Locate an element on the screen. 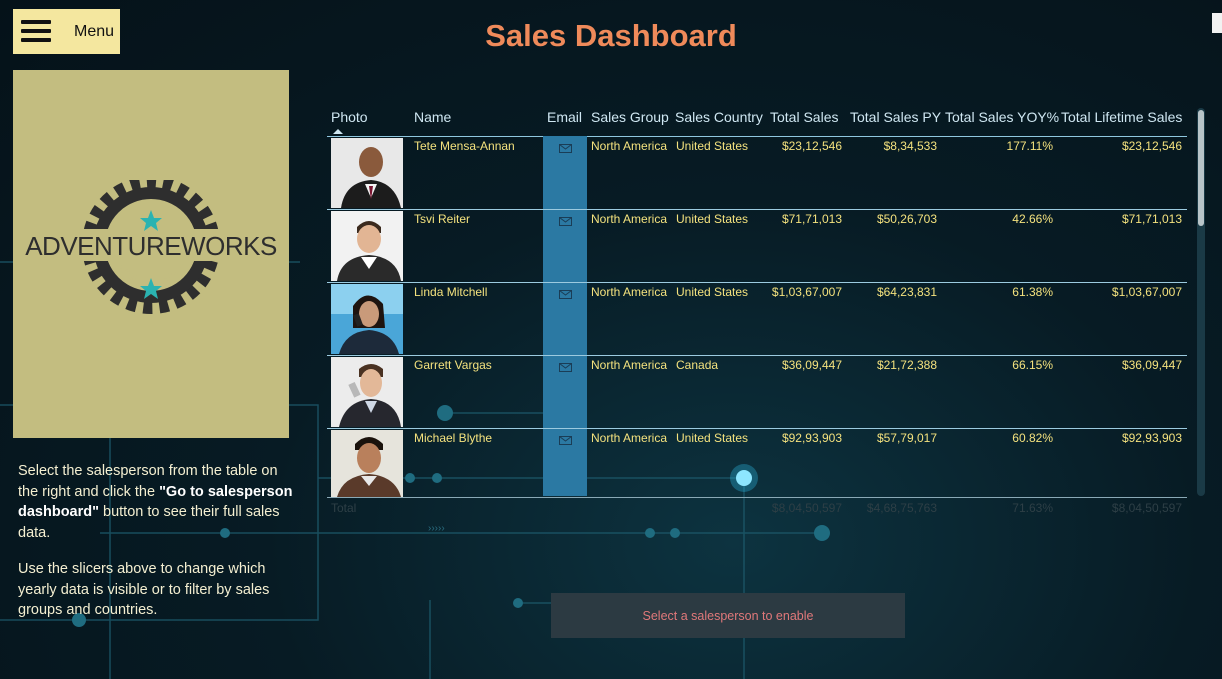  logo-text: ADVENTUREWORKS is located at coordinates (151, 246).